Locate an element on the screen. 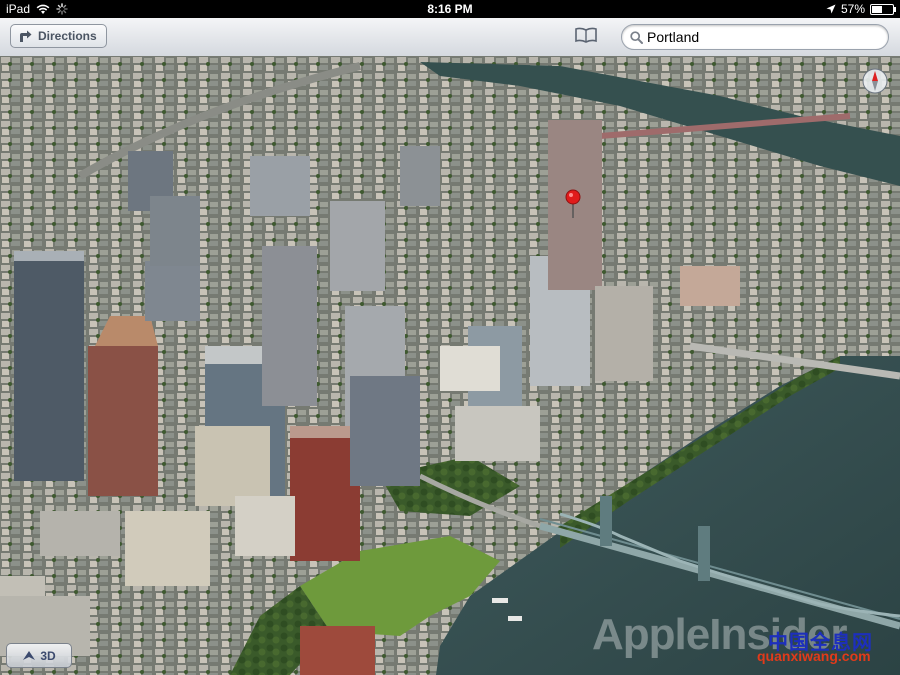 This screenshot has height=675, width=900. search-input is located at coordinates (760, 37).